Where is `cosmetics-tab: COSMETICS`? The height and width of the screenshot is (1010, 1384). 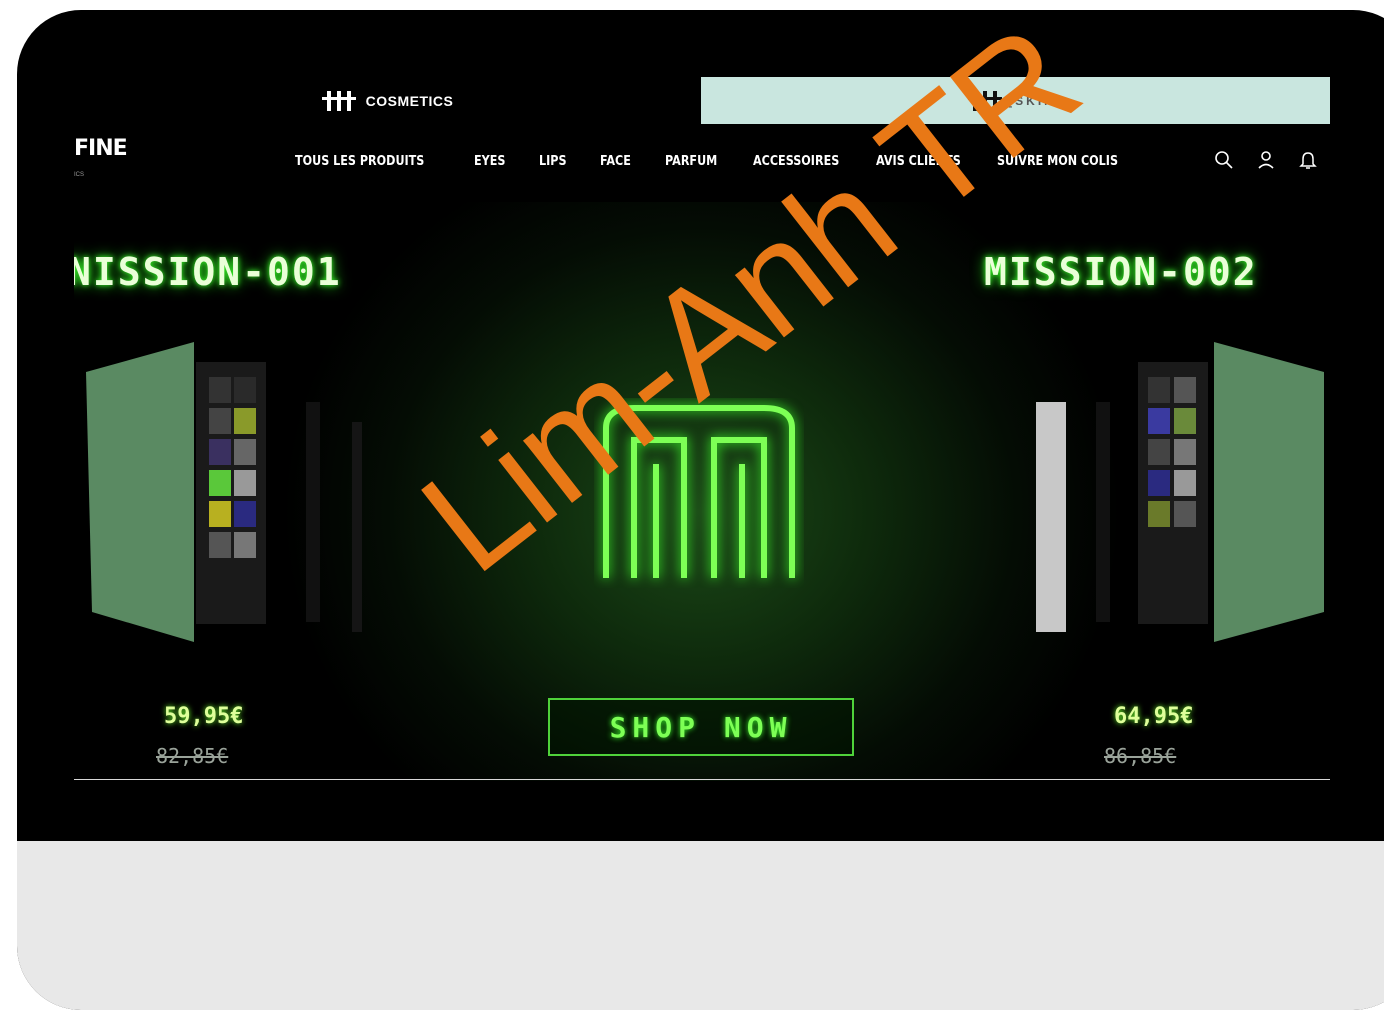 cosmetics-tab: COSMETICS is located at coordinates (387, 100).